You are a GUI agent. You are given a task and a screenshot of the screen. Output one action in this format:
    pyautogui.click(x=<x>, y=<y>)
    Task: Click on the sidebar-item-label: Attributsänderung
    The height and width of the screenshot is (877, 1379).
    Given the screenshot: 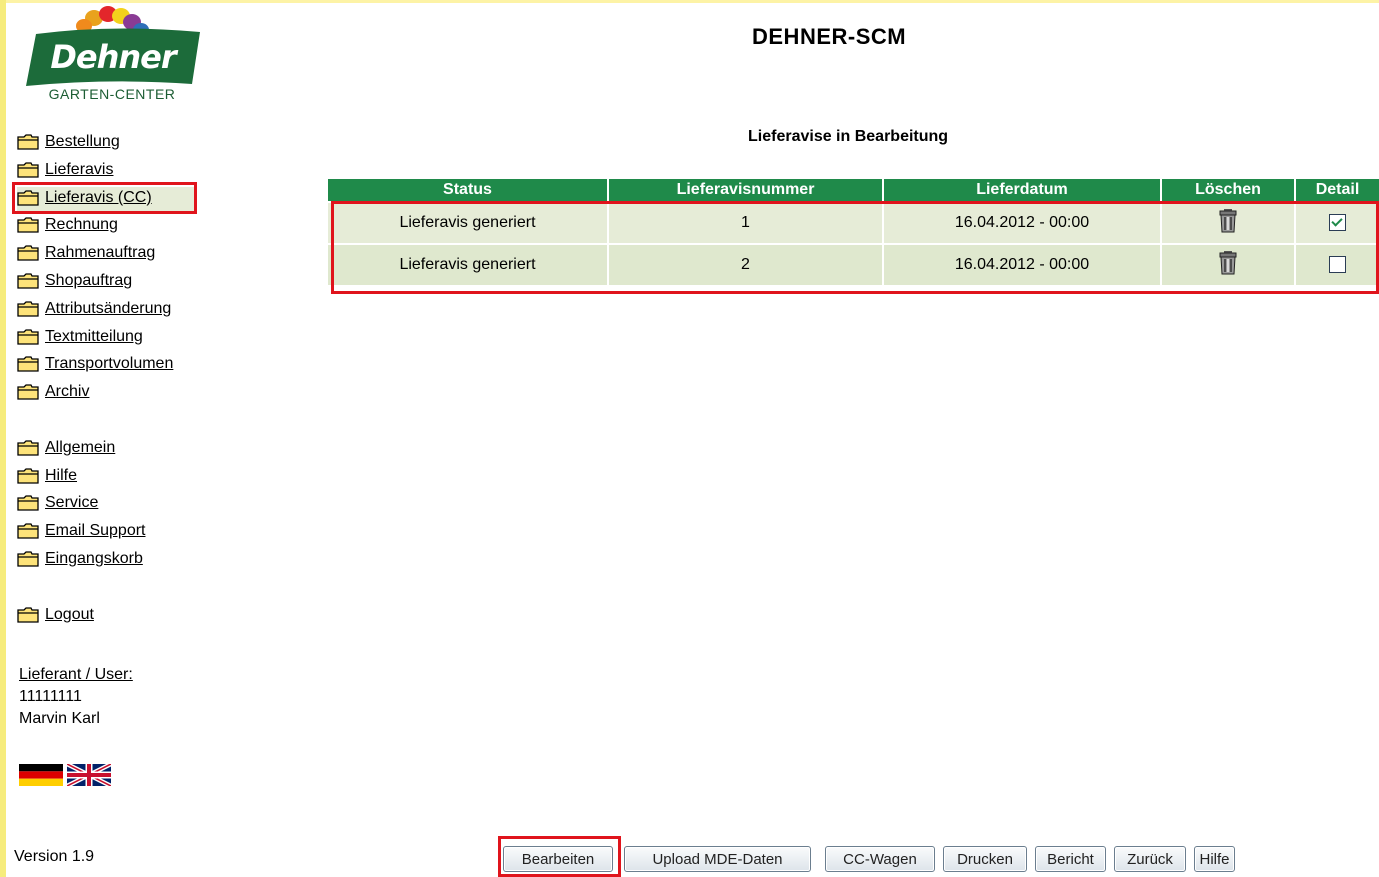 What is the action you would take?
    pyautogui.click(x=108, y=309)
    